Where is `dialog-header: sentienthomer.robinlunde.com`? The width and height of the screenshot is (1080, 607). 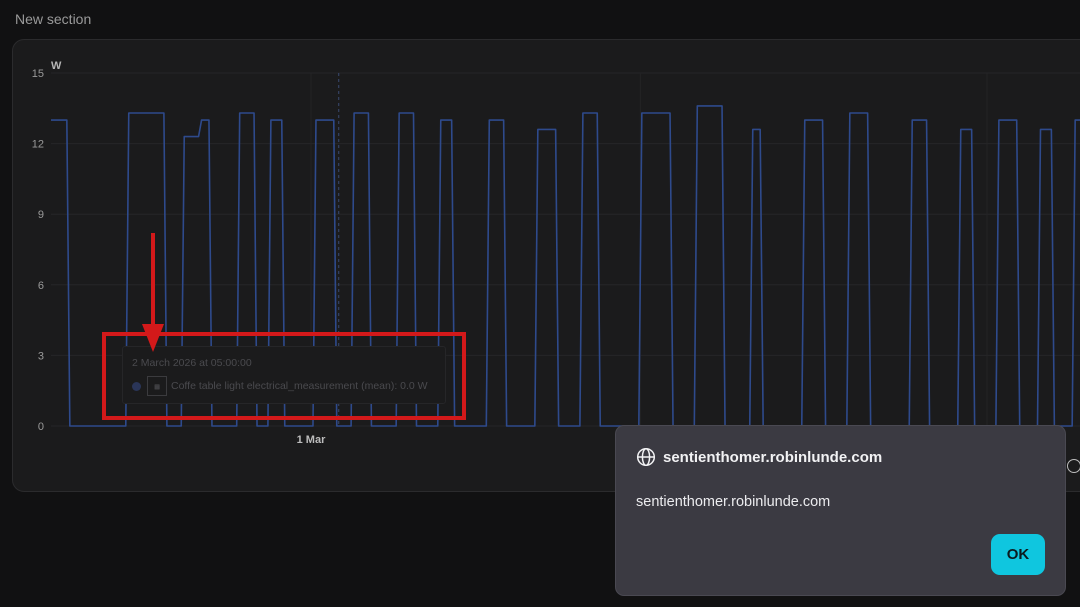 dialog-header: sentienthomer.robinlunde.com is located at coordinates (759, 457).